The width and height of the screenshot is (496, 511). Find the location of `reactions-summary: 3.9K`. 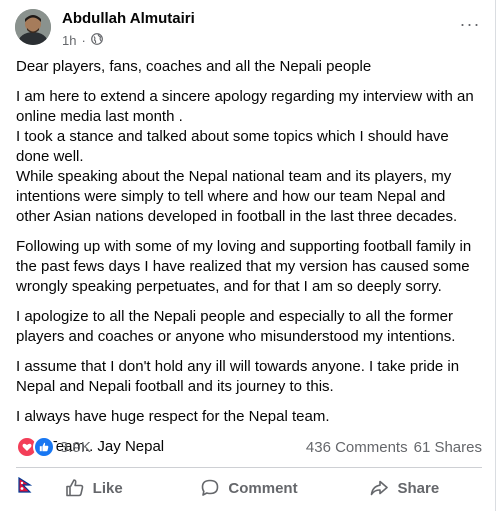

reactions-summary: 3.9K is located at coordinates (53, 447).